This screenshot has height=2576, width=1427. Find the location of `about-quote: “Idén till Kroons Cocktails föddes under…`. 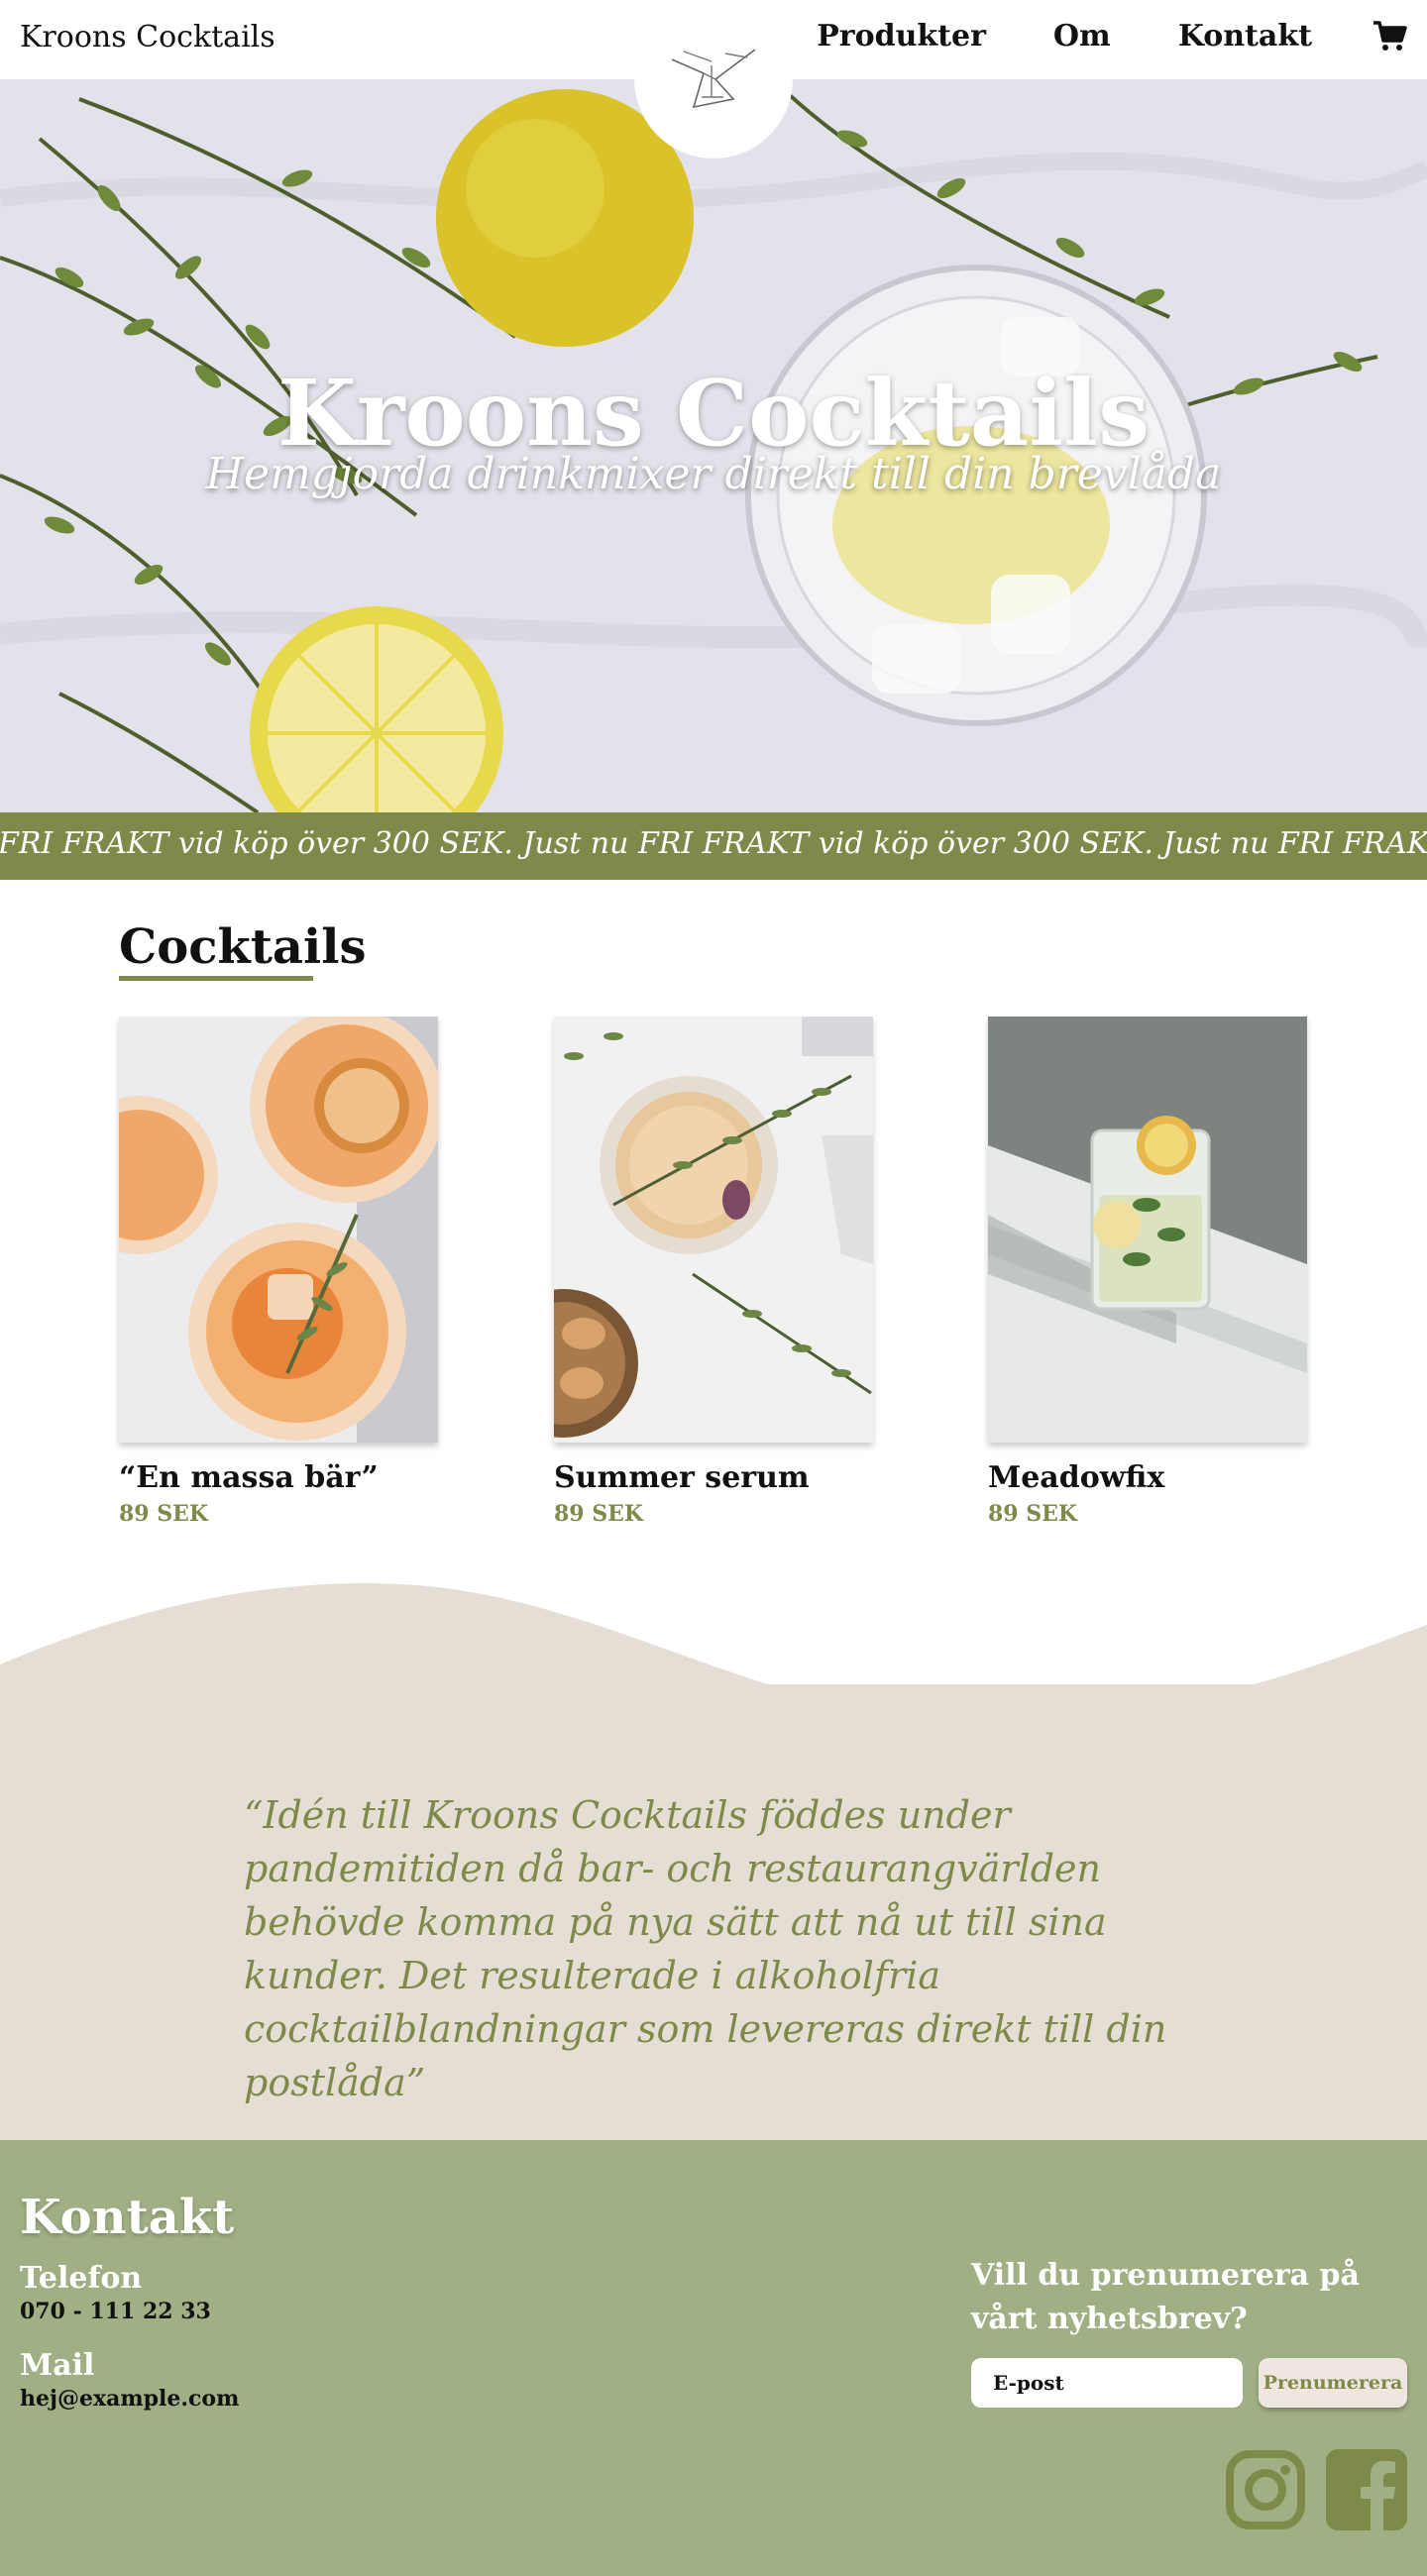

about-quote: “Idén till Kroons Cocktails föddes under… is located at coordinates (705, 1948).